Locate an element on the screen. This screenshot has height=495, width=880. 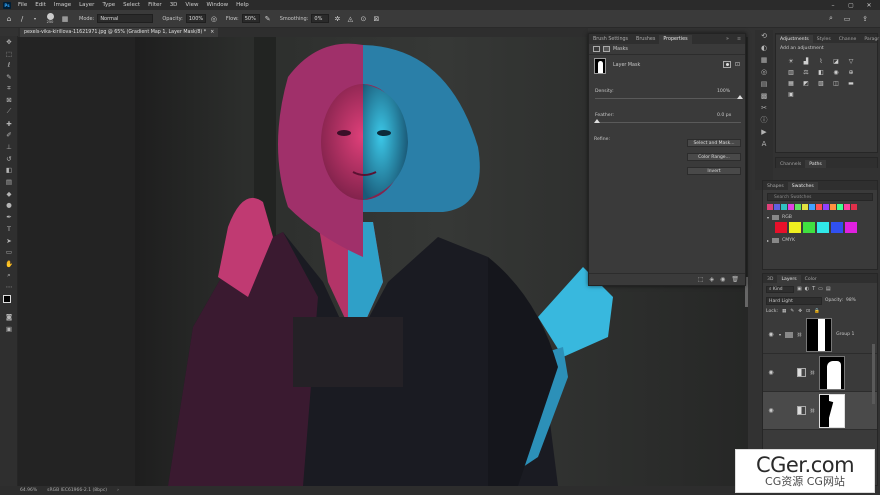
tab-adjustments: Adjustments is located at coordinates (794, 39).